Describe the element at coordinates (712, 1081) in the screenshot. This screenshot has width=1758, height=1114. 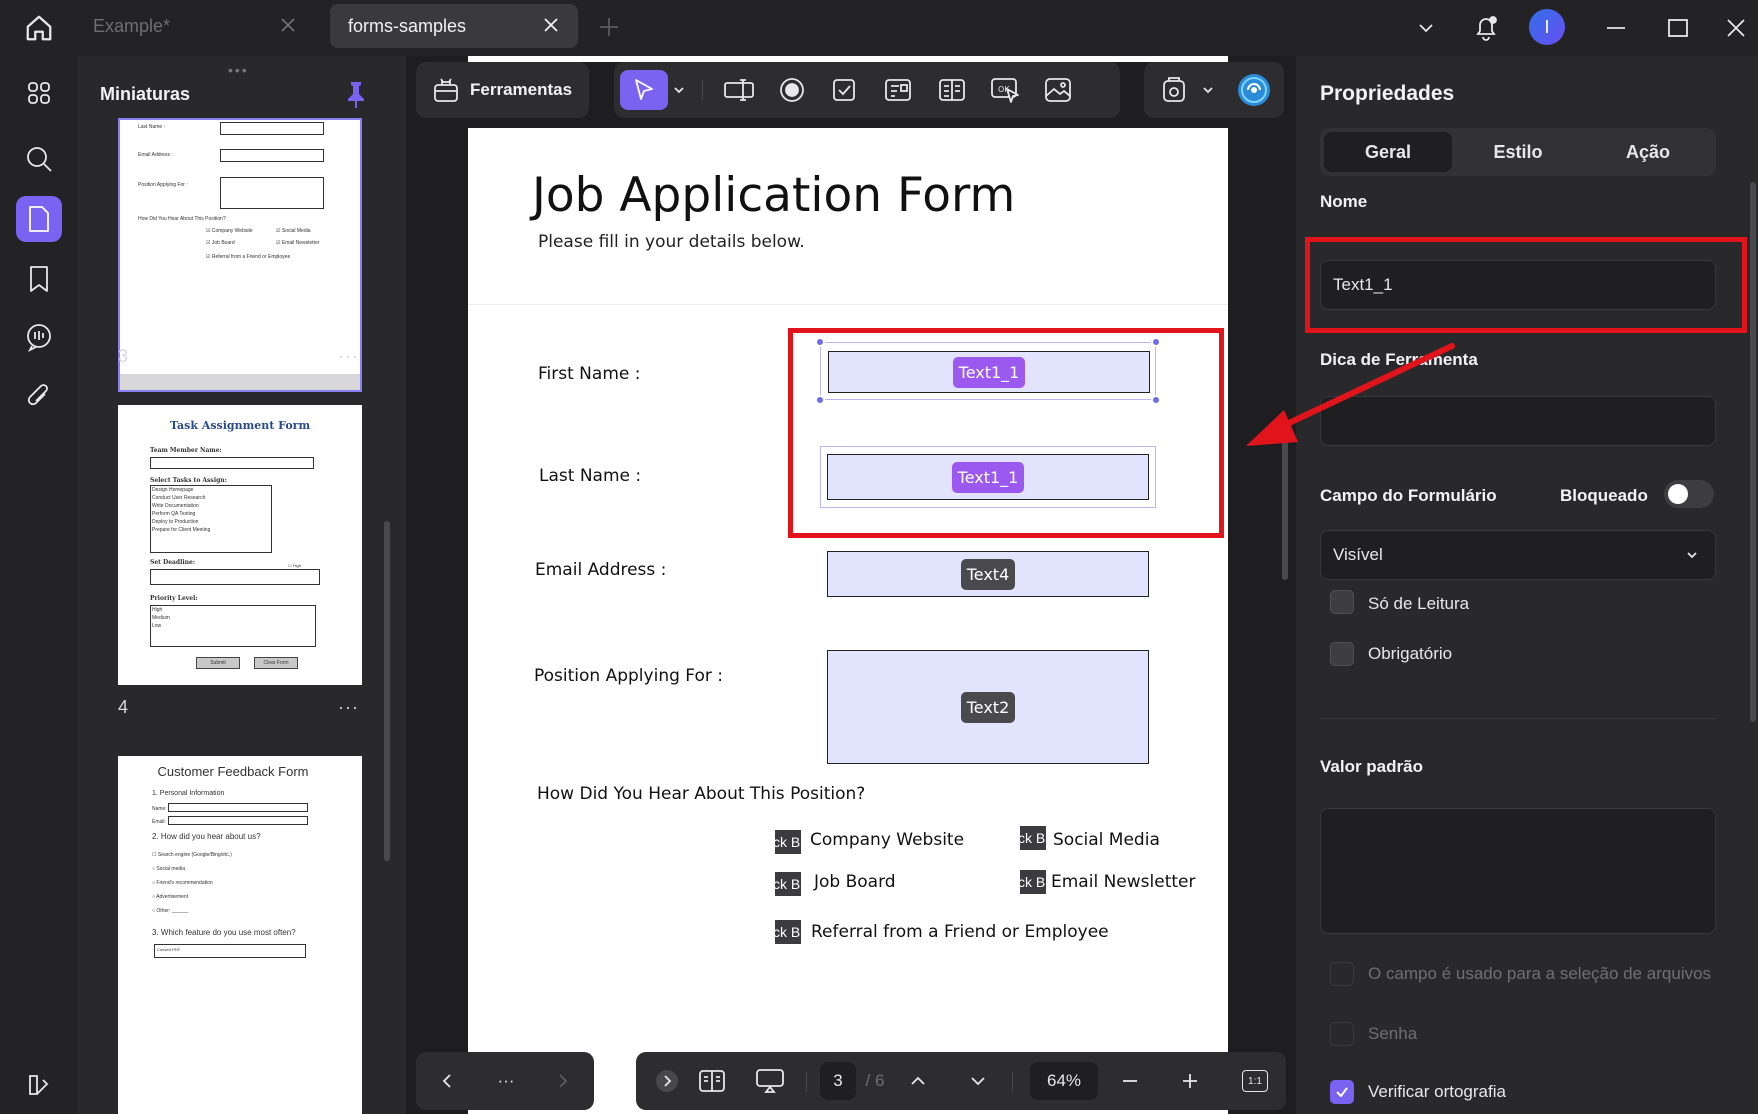
I see `page-layout-icon` at that location.